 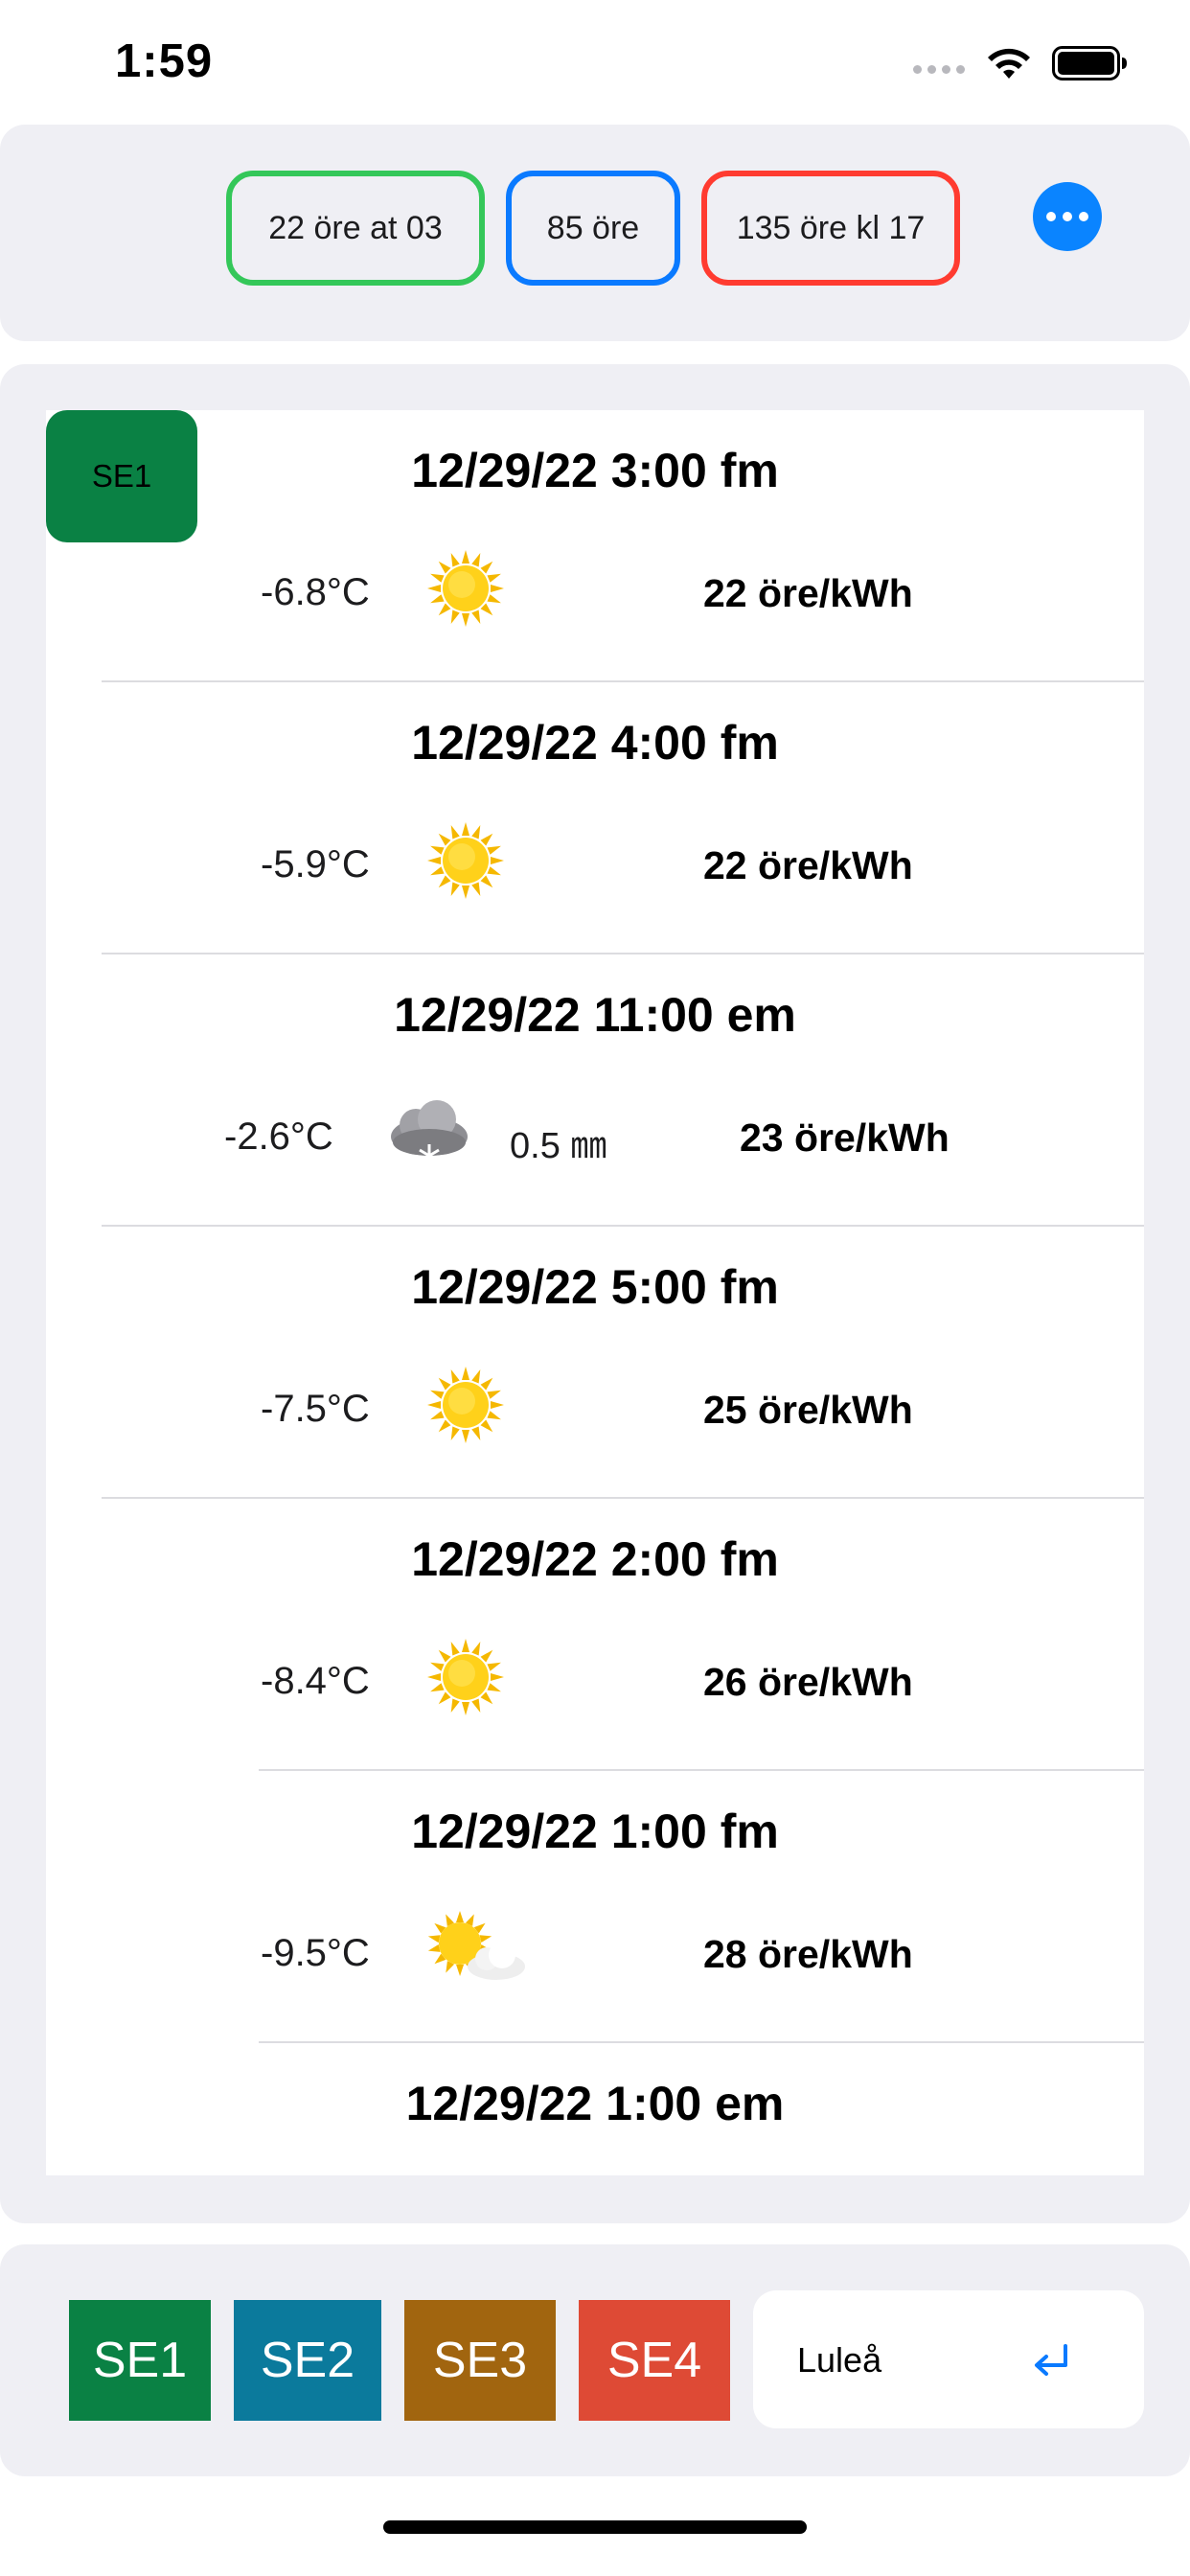 I want to click on hour-temperature: -7.5°C, so click(x=316, y=1409).